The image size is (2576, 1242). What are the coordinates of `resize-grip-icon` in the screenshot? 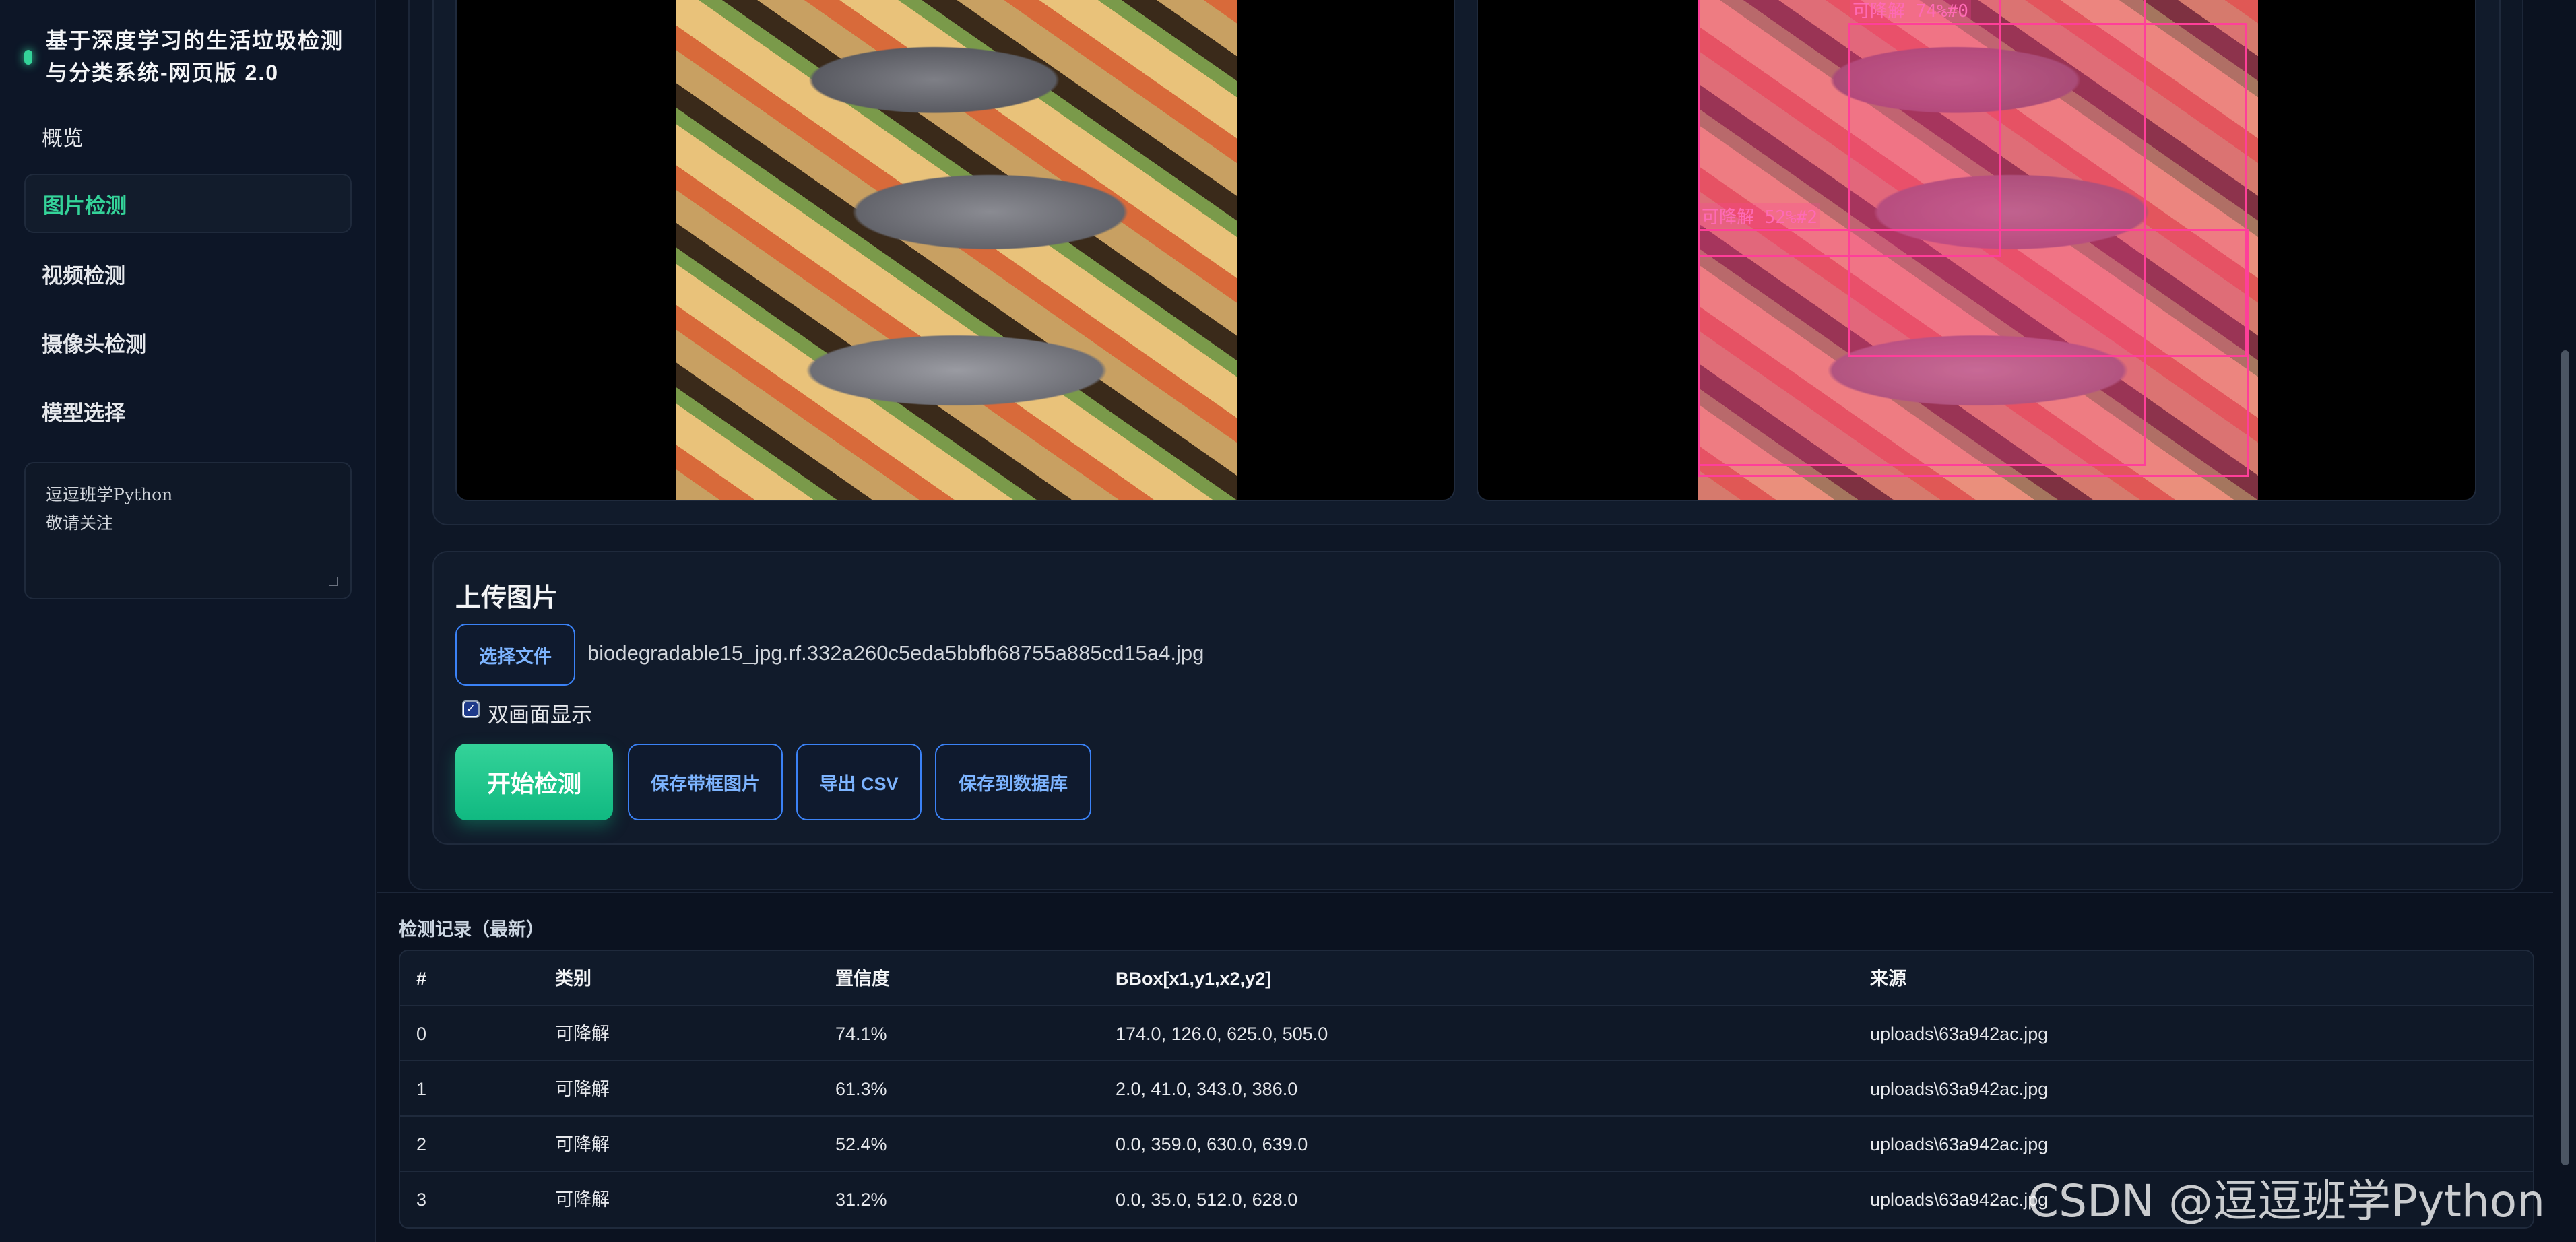 It's located at (333, 581).